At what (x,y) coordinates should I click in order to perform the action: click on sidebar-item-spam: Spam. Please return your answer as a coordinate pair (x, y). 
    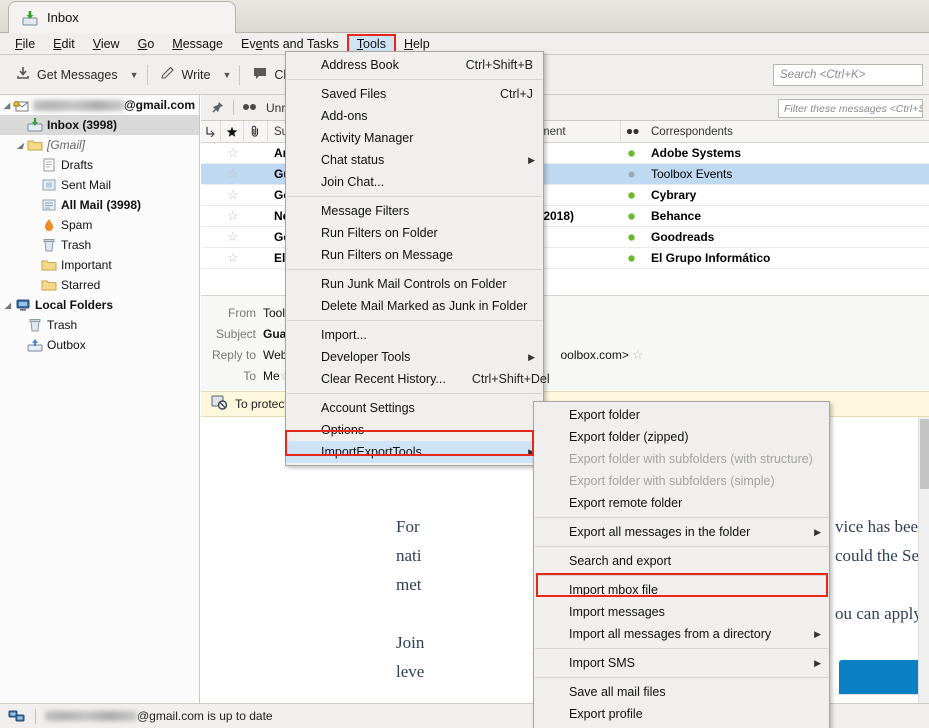
    Looking at the image, I should click on (99, 225).